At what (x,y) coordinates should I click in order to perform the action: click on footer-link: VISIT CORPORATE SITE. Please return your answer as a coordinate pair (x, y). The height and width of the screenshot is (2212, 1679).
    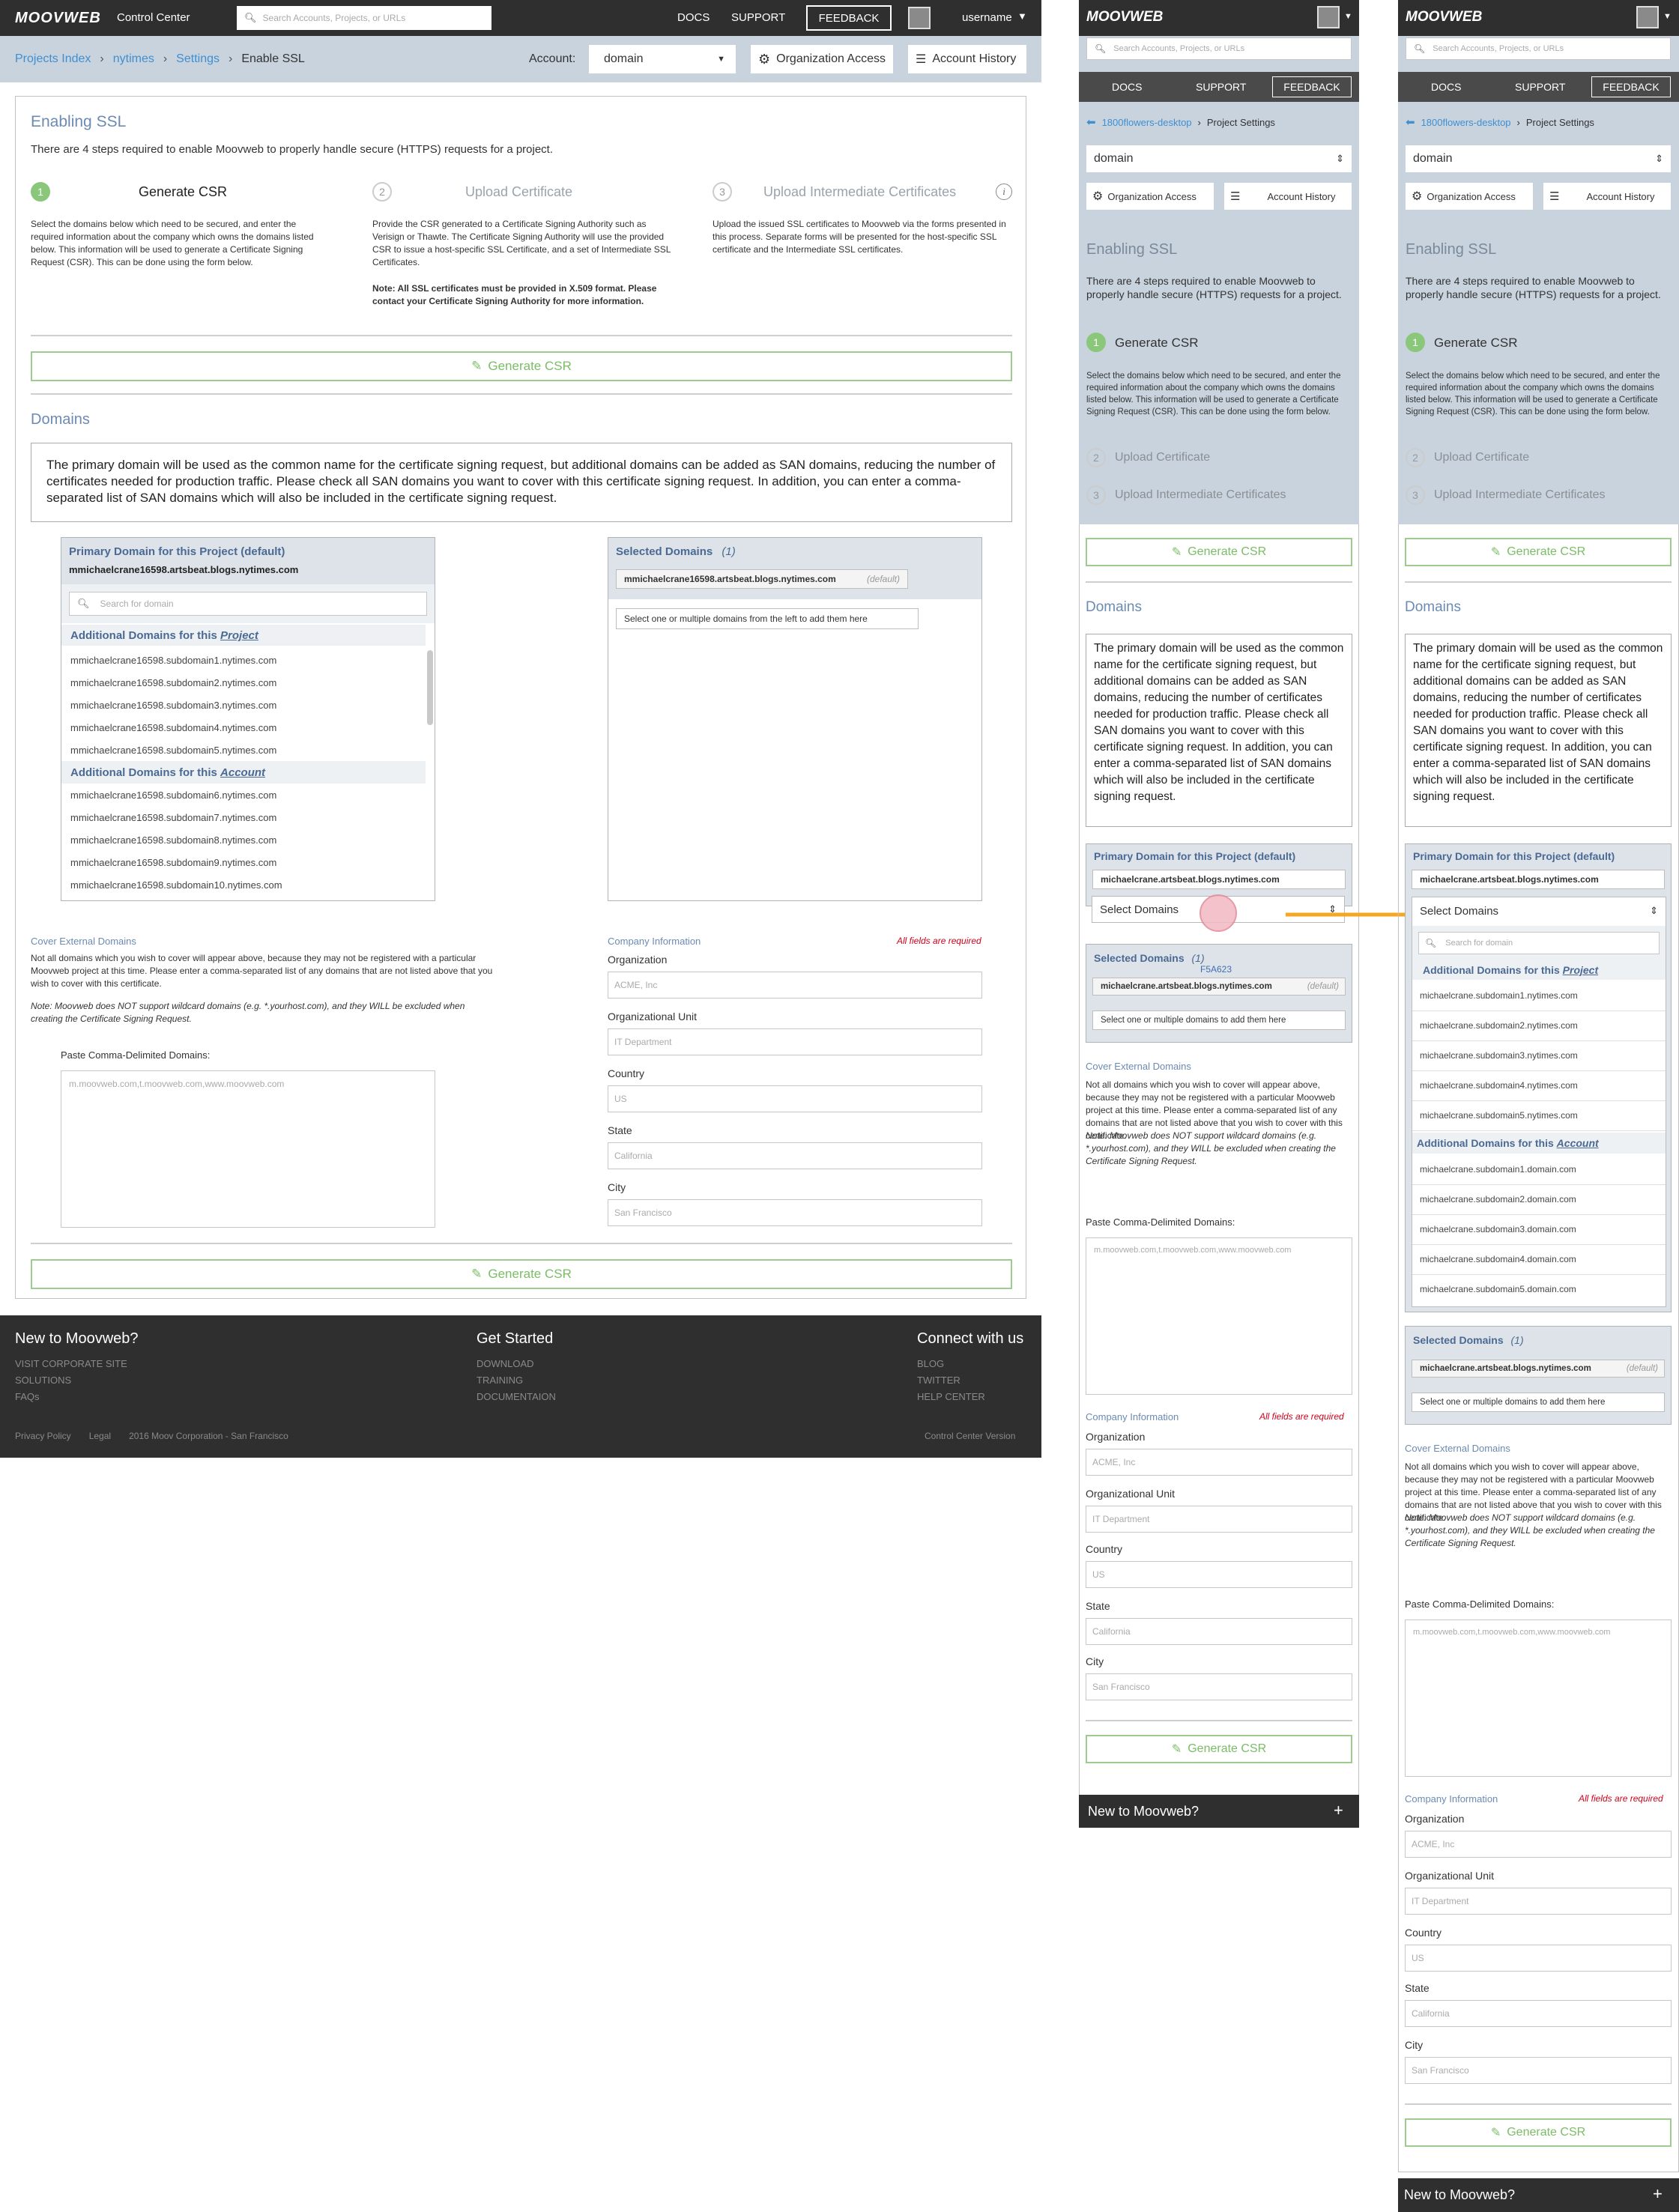
    Looking at the image, I should click on (71, 1364).